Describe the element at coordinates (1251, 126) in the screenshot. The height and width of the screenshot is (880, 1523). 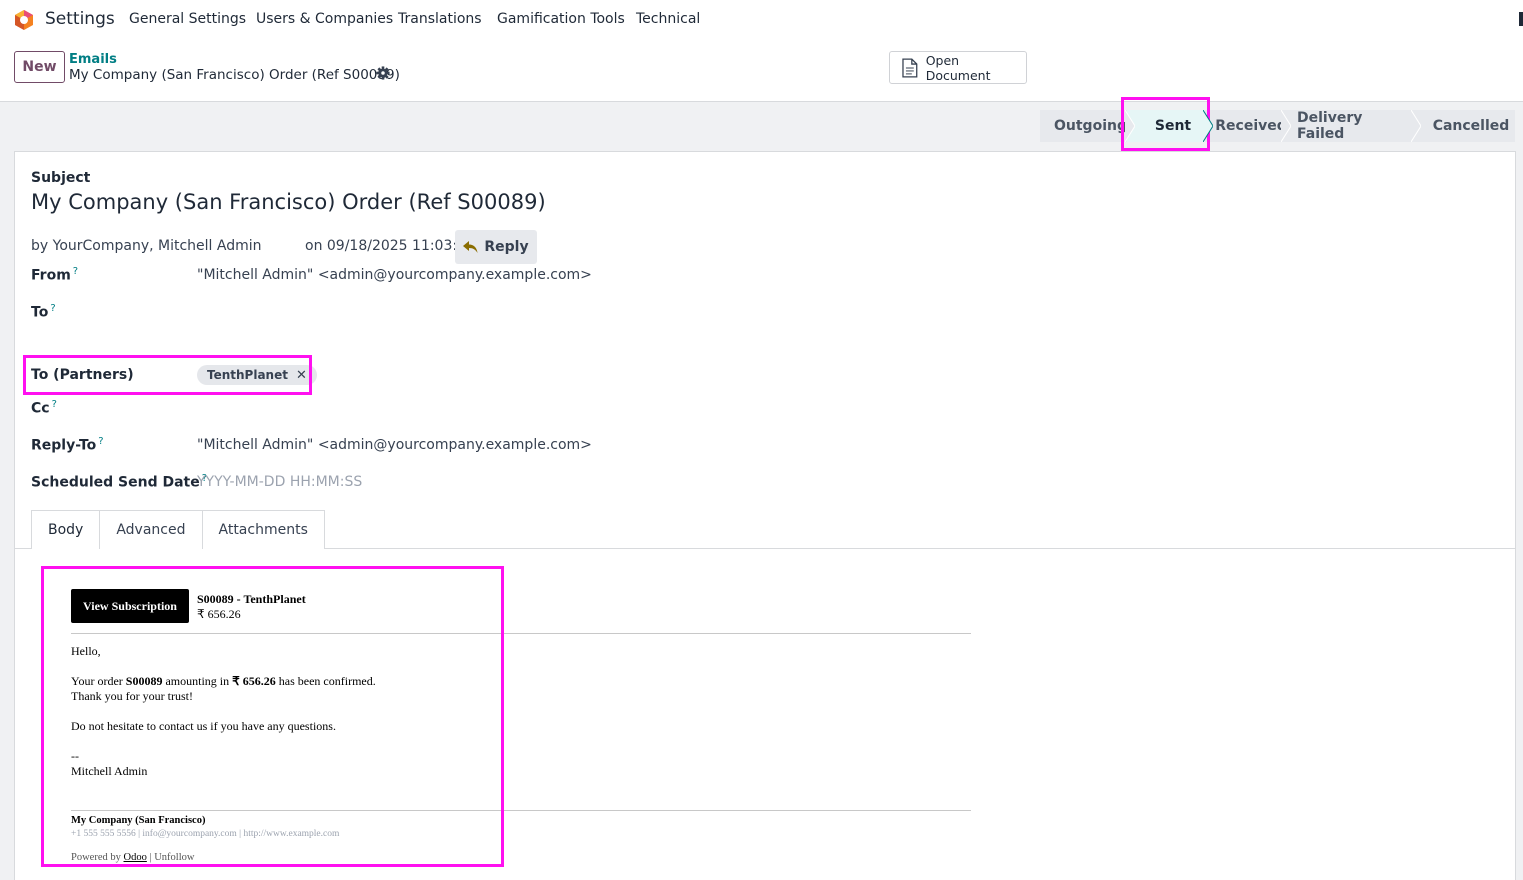
I see `stage-label: Received` at that location.